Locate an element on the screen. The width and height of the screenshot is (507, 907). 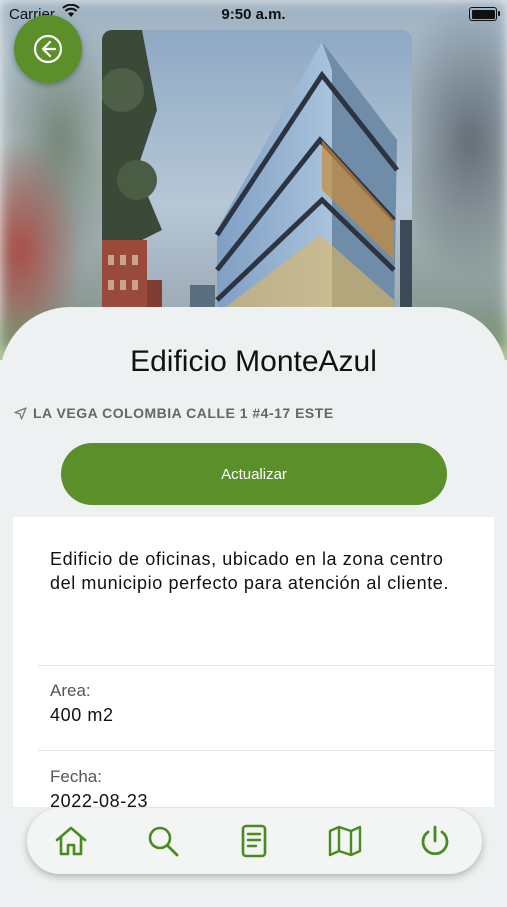
building-title: Edificio MonteAzul is located at coordinates (253, 361).